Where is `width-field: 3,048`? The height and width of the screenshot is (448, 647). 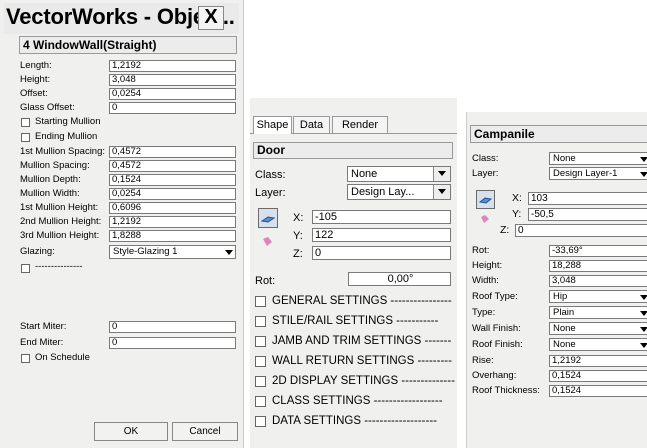 width-field: 3,048 is located at coordinates (598, 281).